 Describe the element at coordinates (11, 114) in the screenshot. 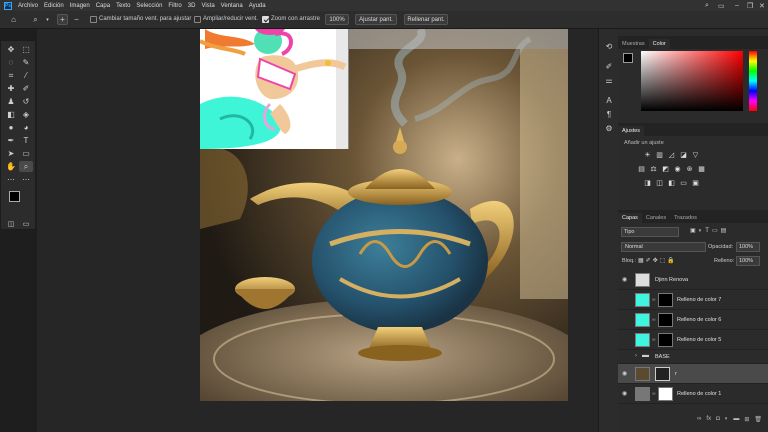

I see `eraser-tool-icon: ◧` at that location.